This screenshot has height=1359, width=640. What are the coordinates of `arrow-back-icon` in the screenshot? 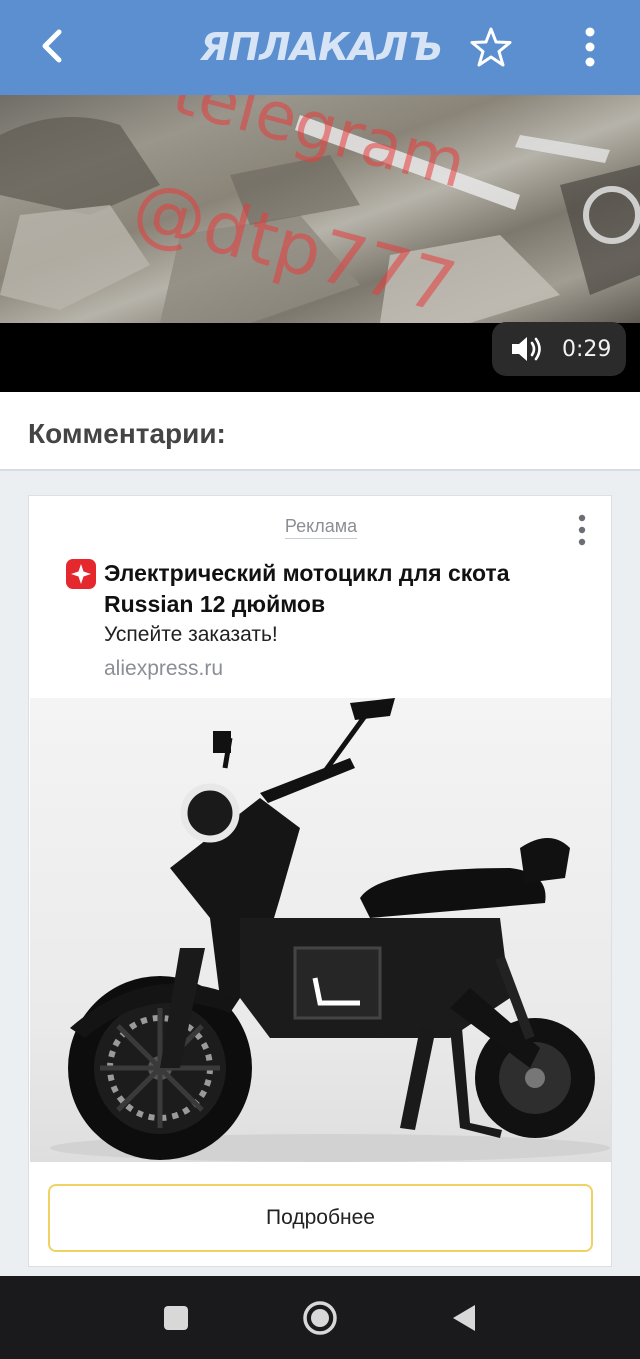 It's located at (52, 46).